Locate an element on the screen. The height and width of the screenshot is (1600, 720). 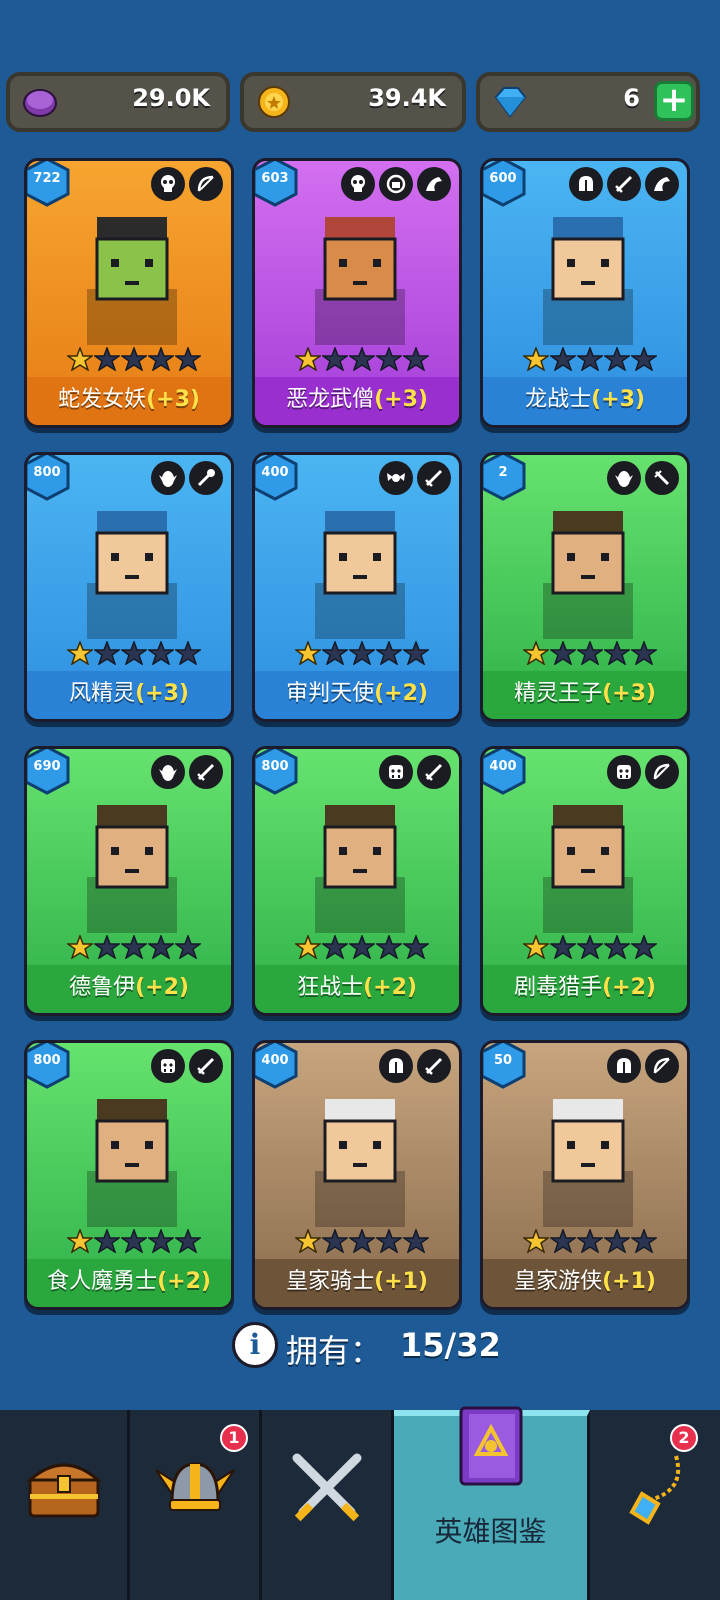
bow-icon is located at coordinates (206, 184).